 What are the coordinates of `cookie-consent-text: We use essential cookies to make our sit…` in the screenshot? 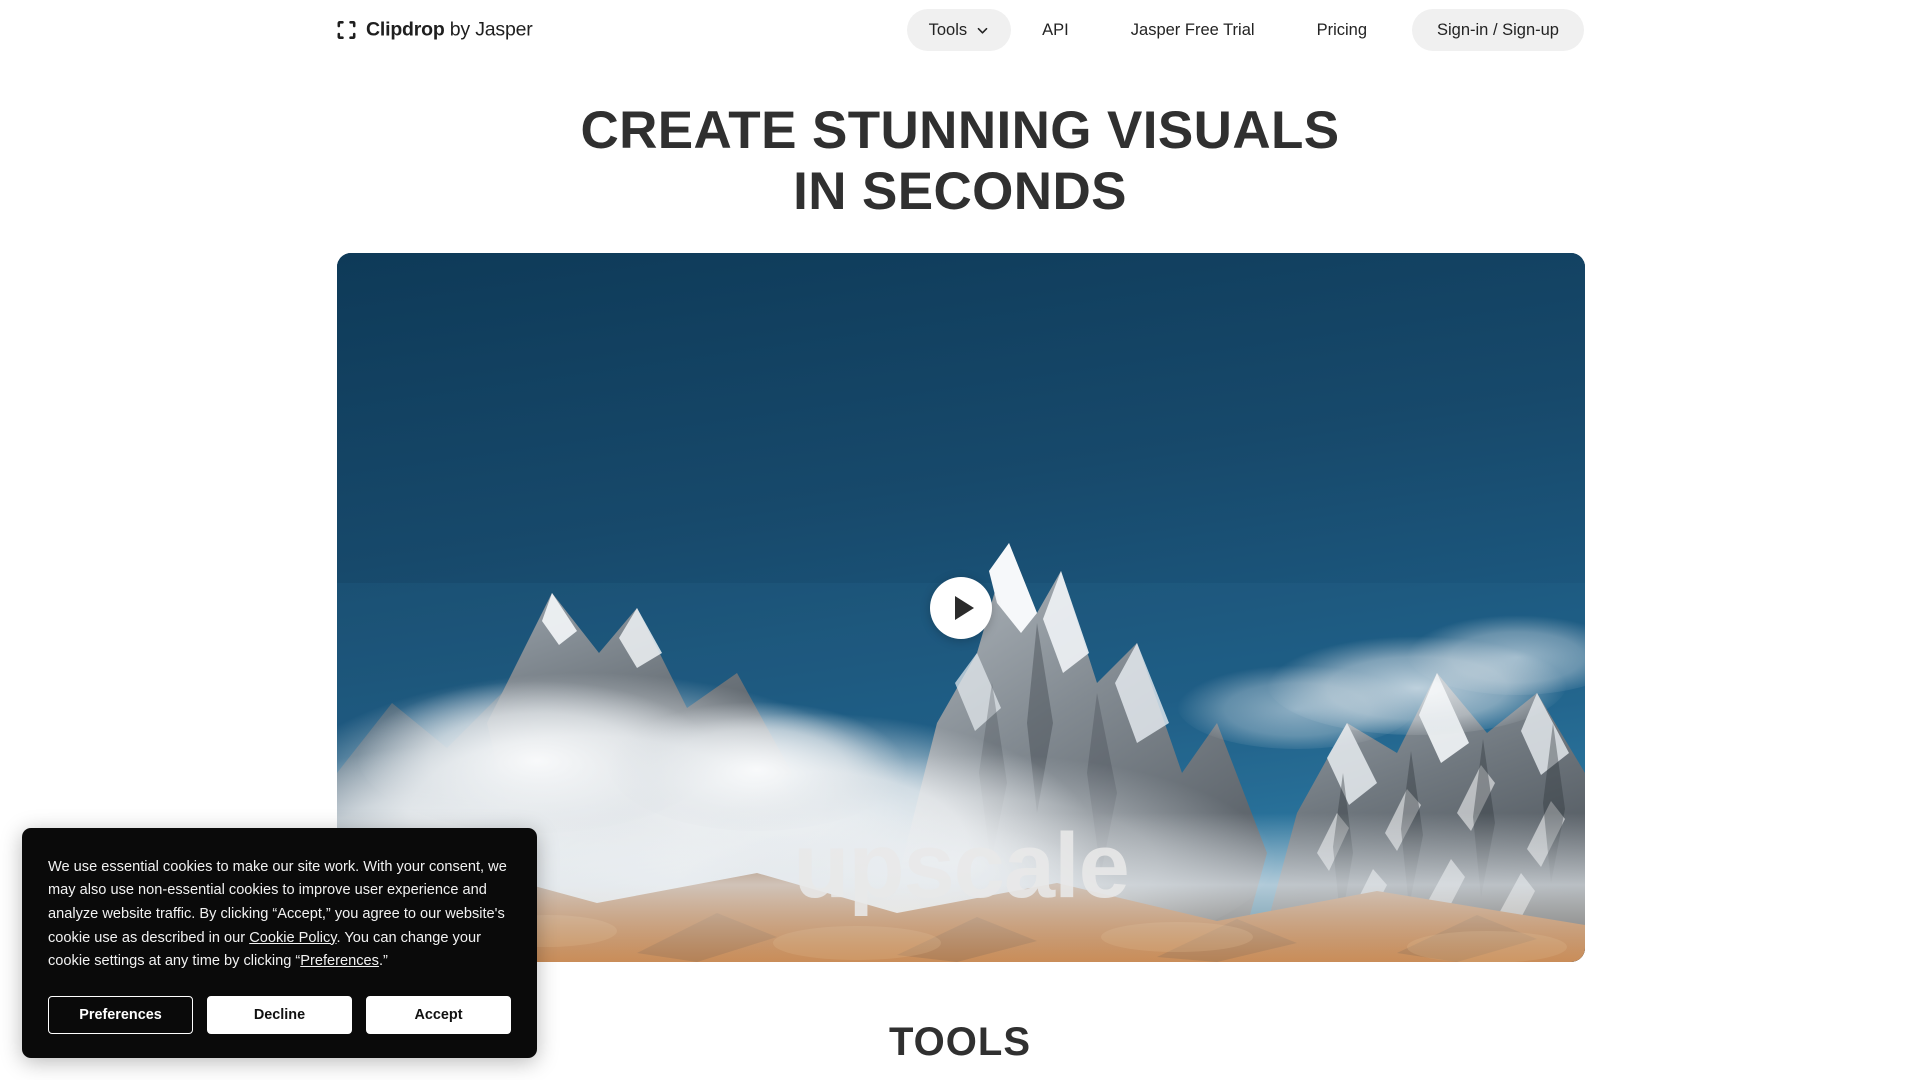 It's located at (279, 915).